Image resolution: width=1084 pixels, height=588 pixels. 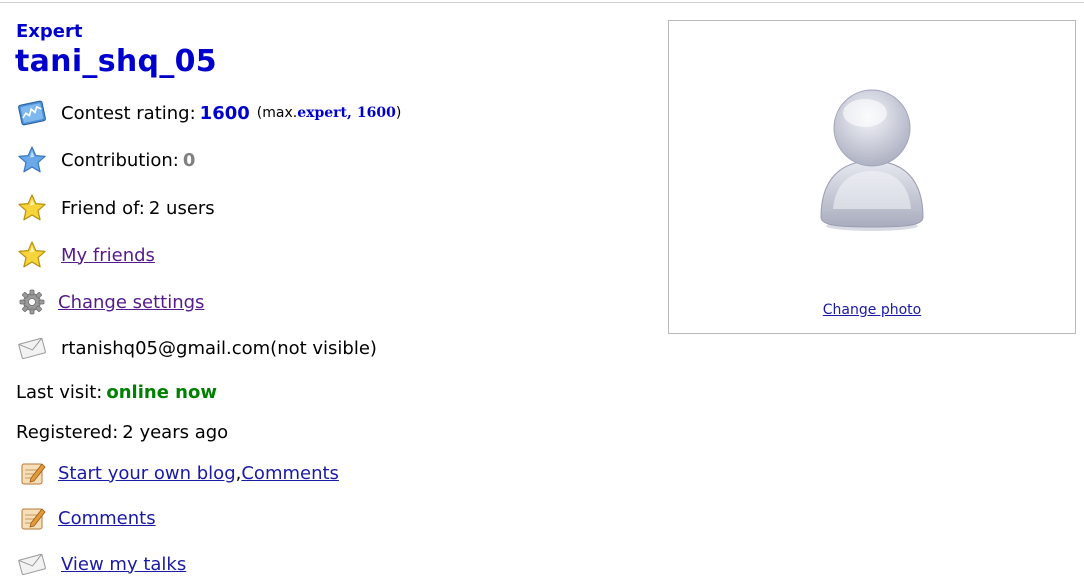 I want to click on comments-row: Comments, so click(x=86, y=518).